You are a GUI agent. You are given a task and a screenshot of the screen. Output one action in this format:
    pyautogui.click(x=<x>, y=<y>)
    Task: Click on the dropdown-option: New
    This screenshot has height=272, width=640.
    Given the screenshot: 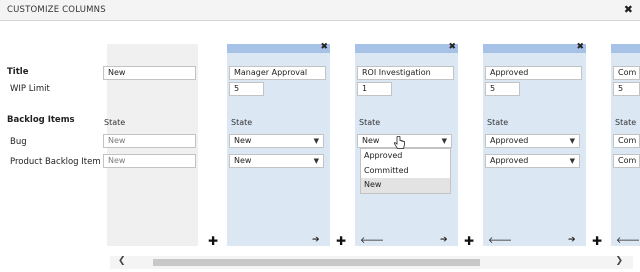 What is the action you would take?
    pyautogui.click(x=405, y=185)
    